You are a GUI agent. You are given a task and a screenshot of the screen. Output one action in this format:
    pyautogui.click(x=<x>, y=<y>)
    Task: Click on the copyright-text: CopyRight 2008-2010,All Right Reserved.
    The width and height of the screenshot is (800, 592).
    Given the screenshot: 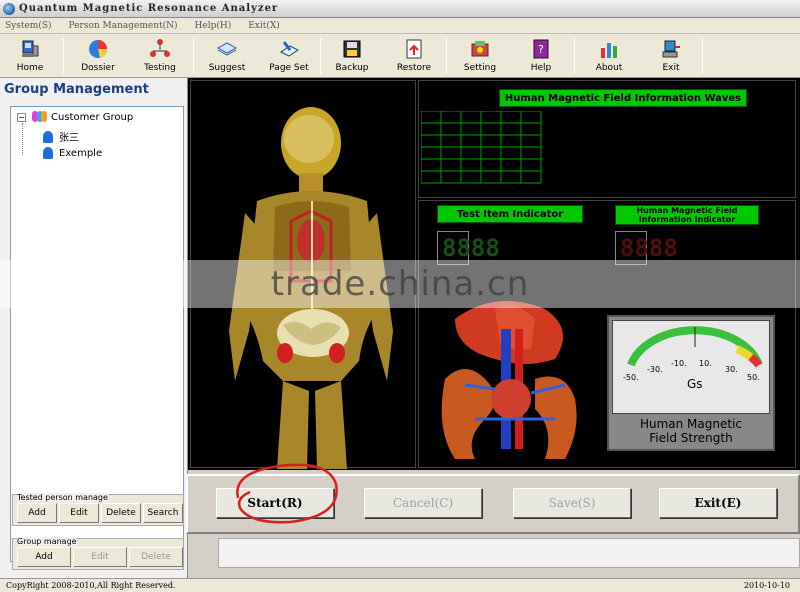 What is the action you would take?
    pyautogui.click(x=91, y=585)
    